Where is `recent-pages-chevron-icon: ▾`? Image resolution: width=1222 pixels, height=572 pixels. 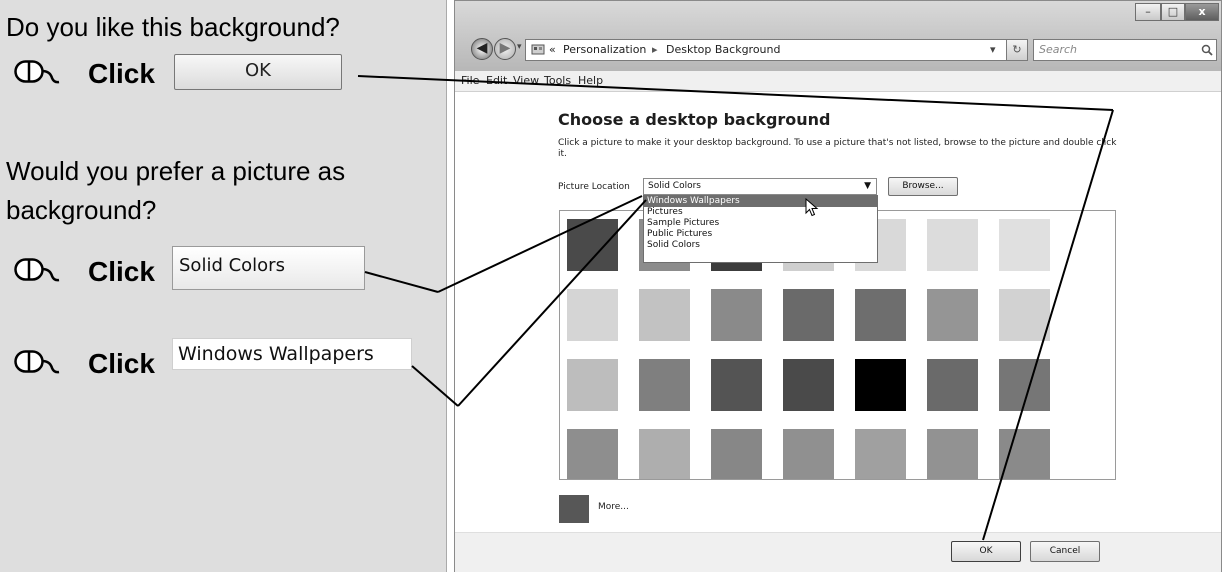 recent-pages-chevron-icon: ▾ is located at coordinates (519, 46).